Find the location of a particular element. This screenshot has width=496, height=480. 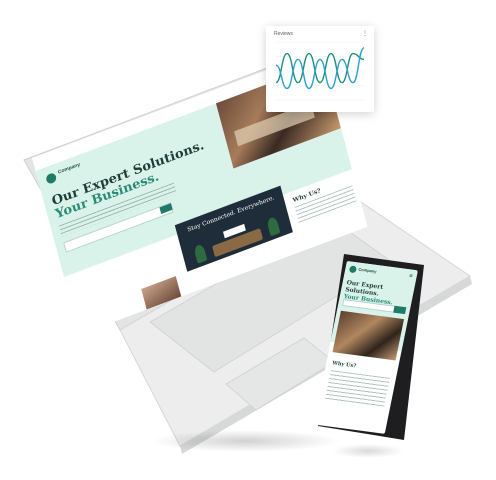

laptop-shadow is located at coordinates (245, 441).